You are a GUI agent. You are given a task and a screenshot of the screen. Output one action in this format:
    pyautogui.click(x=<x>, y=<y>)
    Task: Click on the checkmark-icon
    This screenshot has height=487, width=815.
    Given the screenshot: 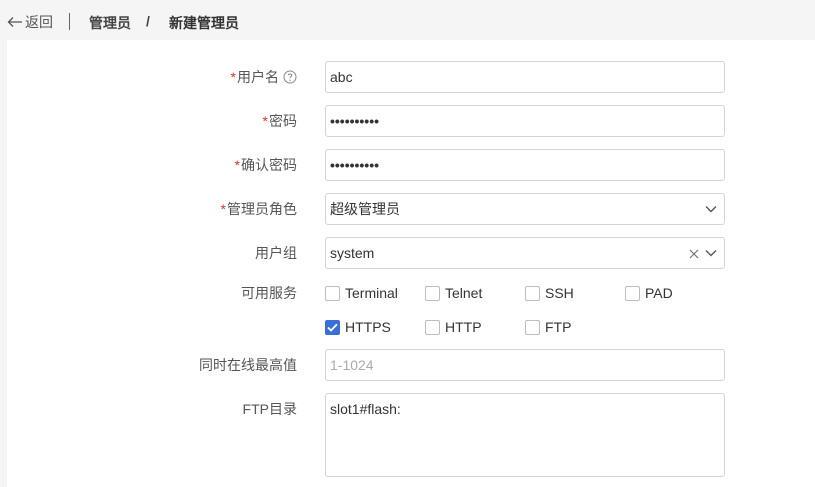 What is the action you would take?
    pyautogui.click(x=332, y=327)
    